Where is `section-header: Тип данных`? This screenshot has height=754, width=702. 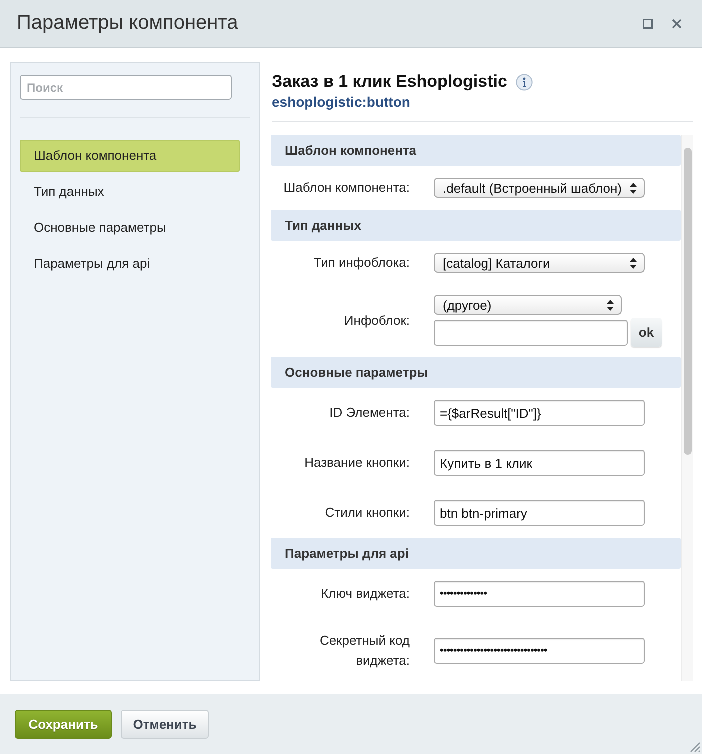 section-header: Тип данных is located at coordinates (476, 225).